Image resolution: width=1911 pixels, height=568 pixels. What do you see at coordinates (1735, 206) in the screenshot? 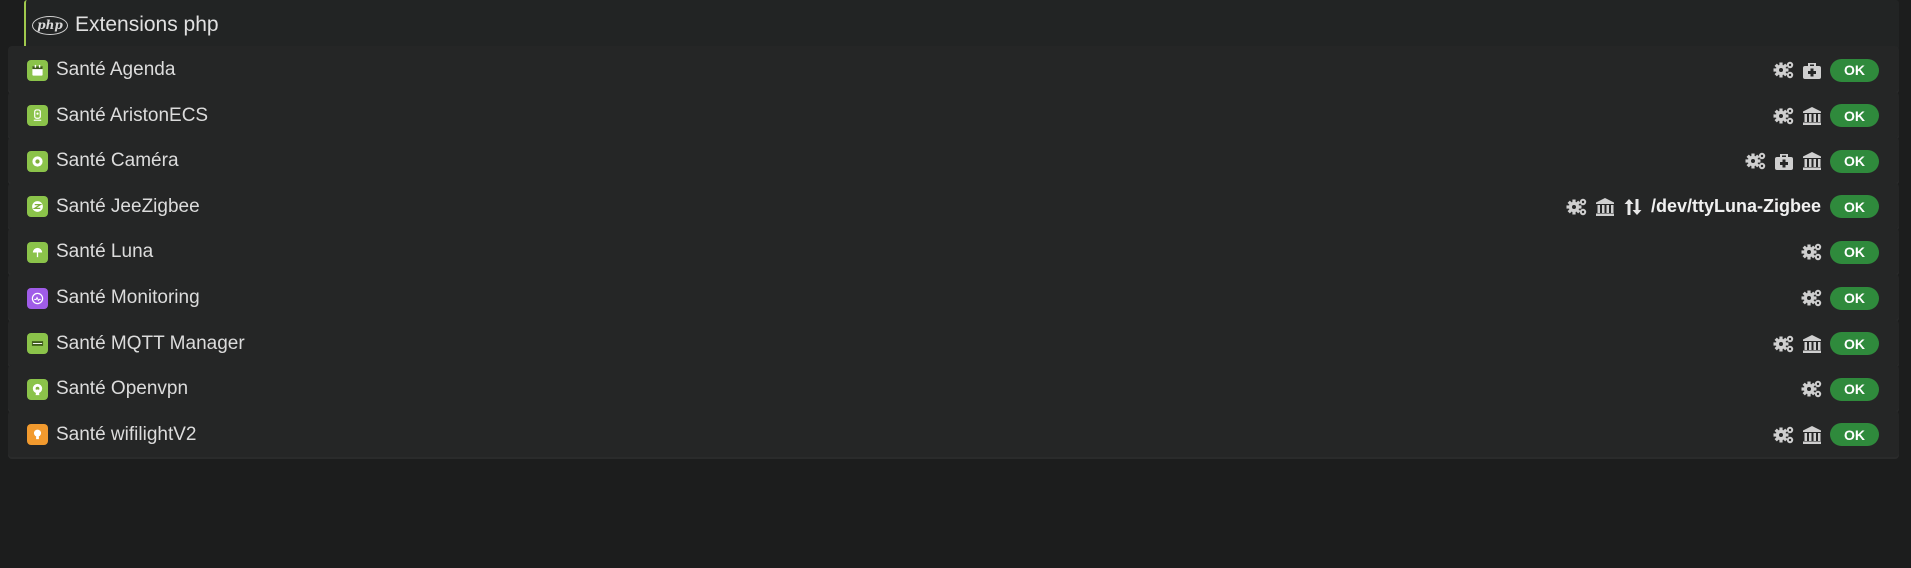
I see `port-path: /dev/ttyLuna-Zigbee` at bounding box center [1735, 206].